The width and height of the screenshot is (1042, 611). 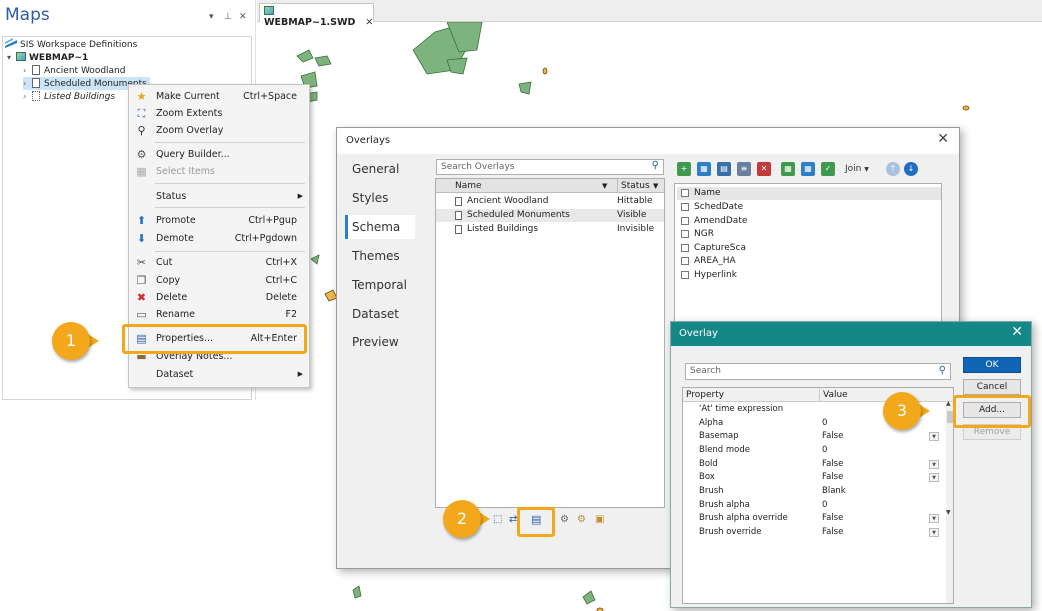 I want to click on column-header-value: Value, so click(x=833, y=395).